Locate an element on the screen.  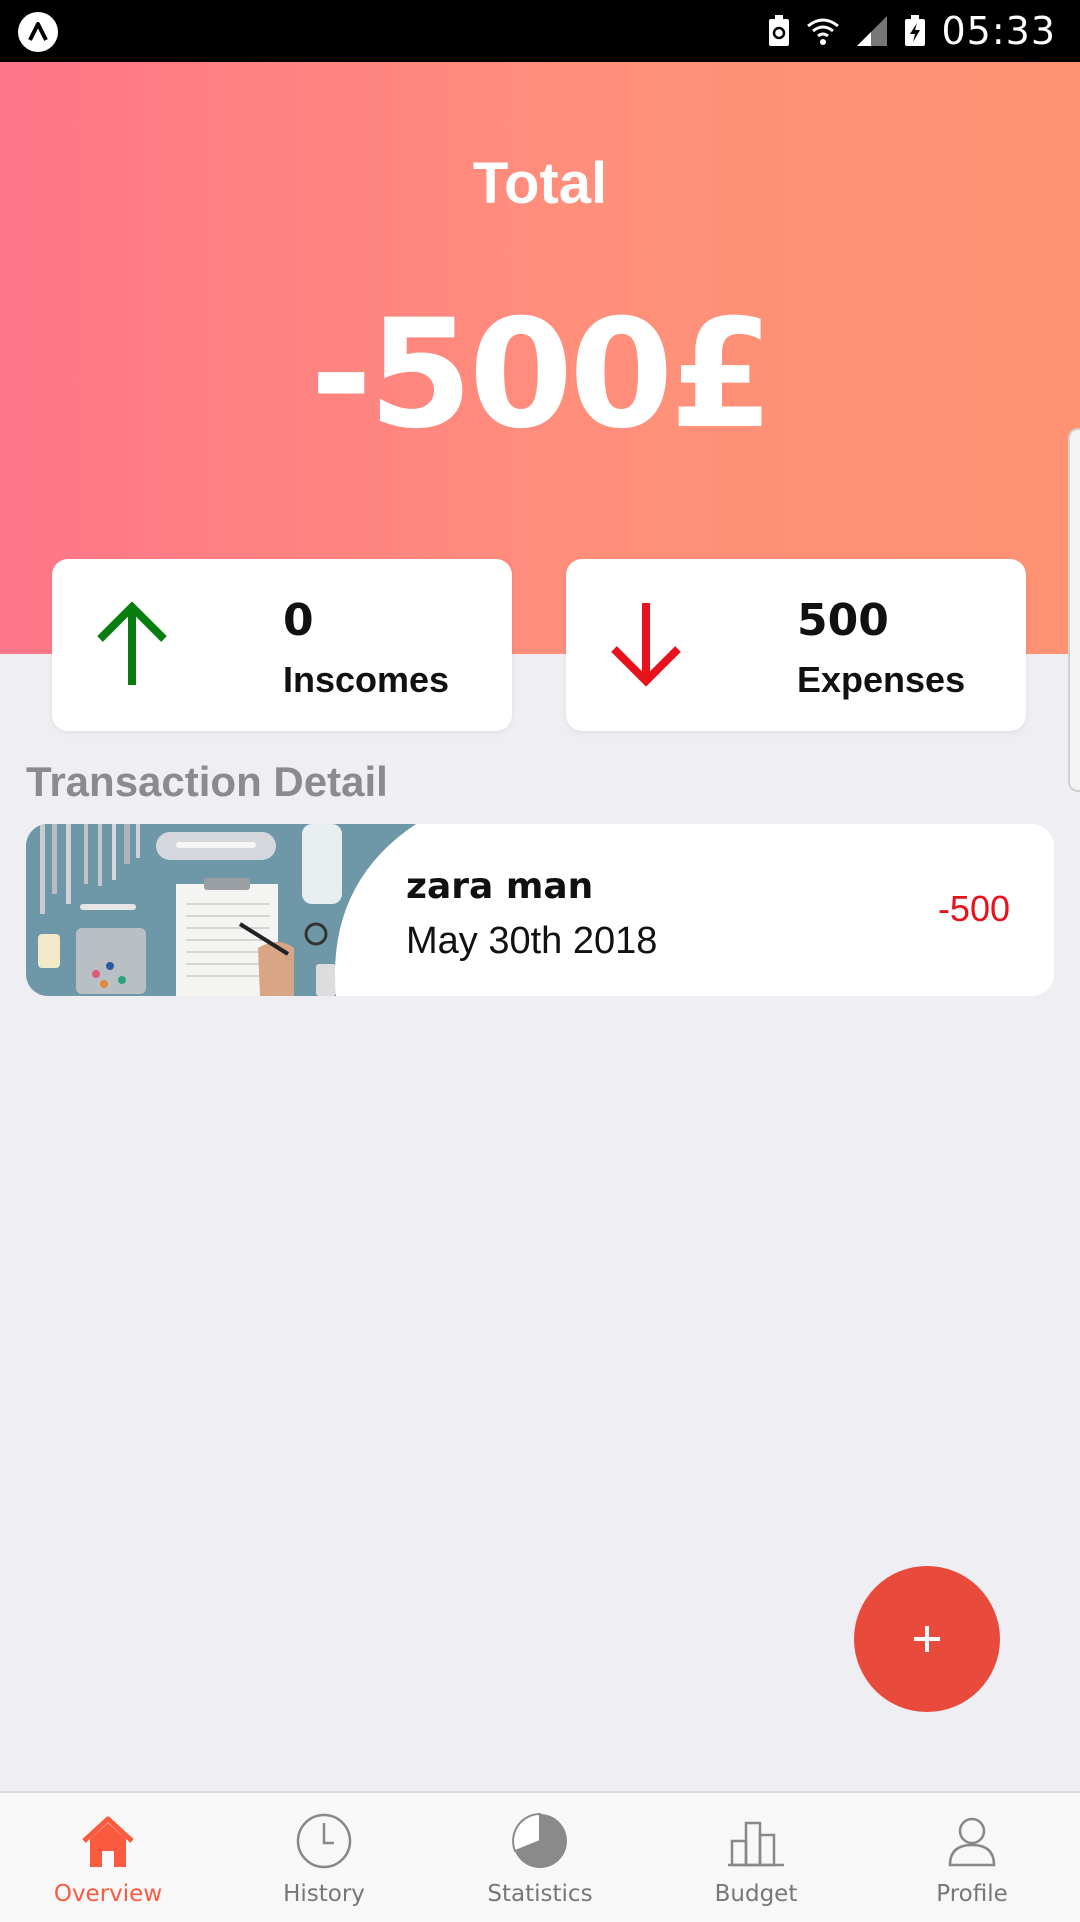
transaction-row: zara man May 30th 2018 -500 is located at coordinates (540, 910).